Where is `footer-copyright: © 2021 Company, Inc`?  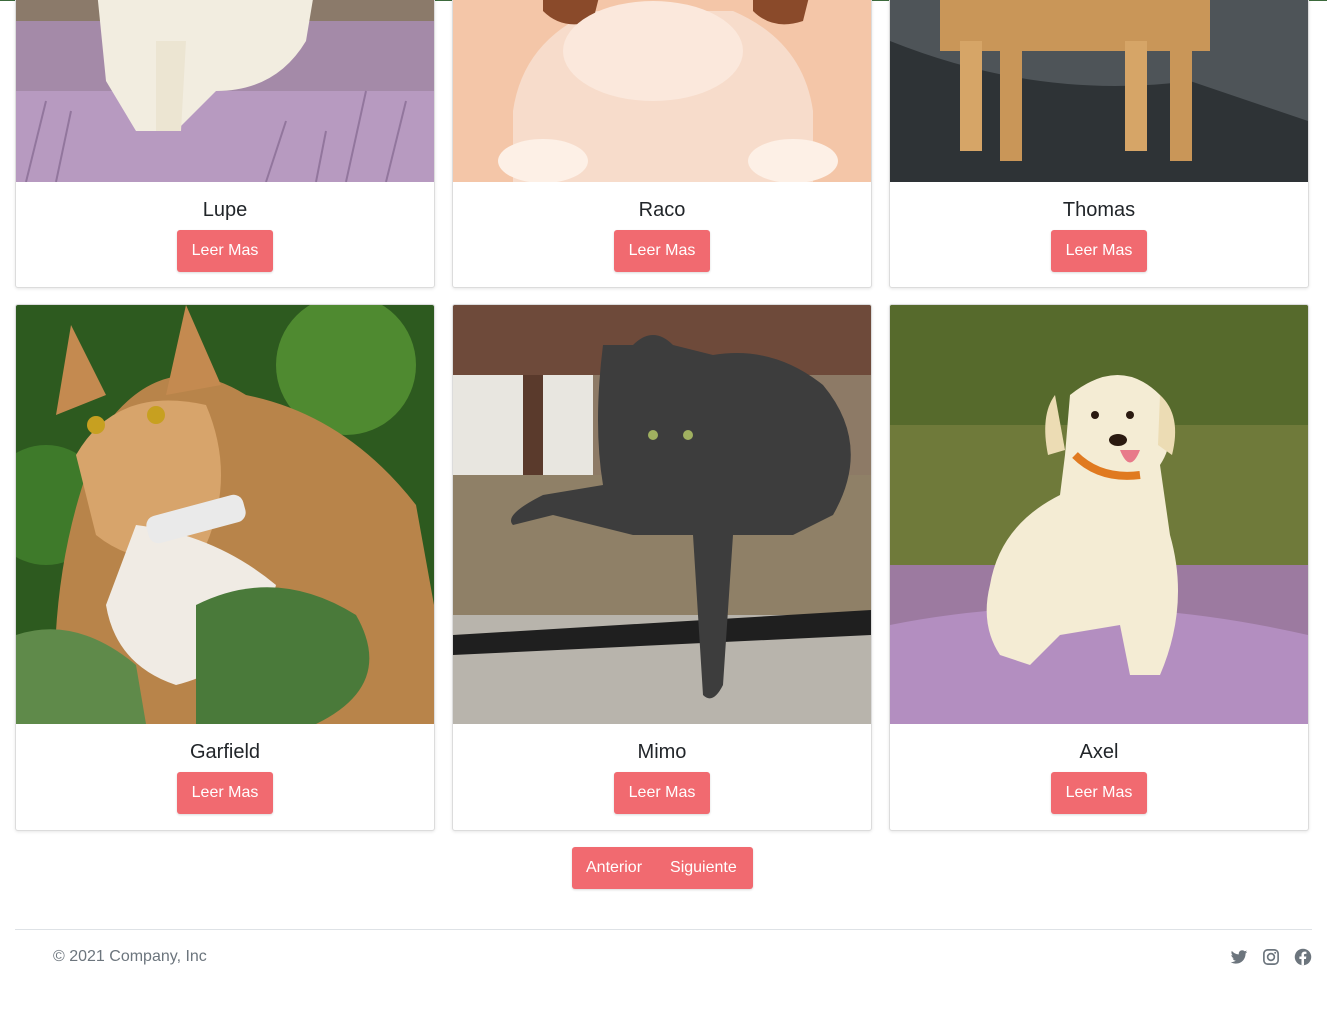 footer-copyright: © 2021 Company, Inc is located at coordinates (130, 956).